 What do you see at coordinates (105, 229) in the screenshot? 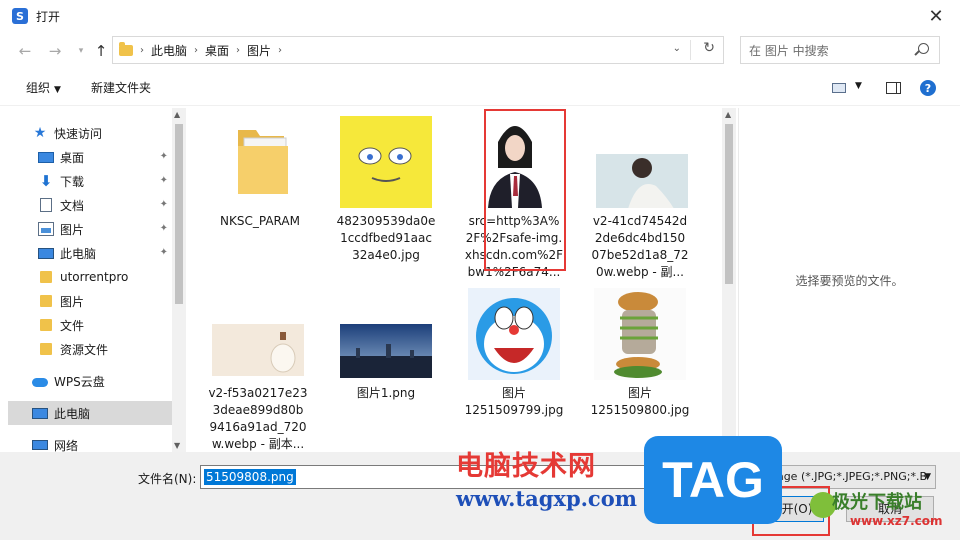
I see `nav-item-pictures: 图片 ✦` at bounding box center [105, 229].